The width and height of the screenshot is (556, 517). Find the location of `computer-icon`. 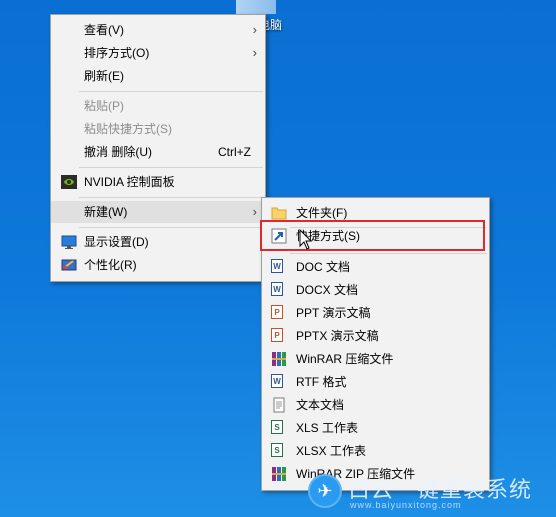

computer-icon is located at coordinates (256, 7).